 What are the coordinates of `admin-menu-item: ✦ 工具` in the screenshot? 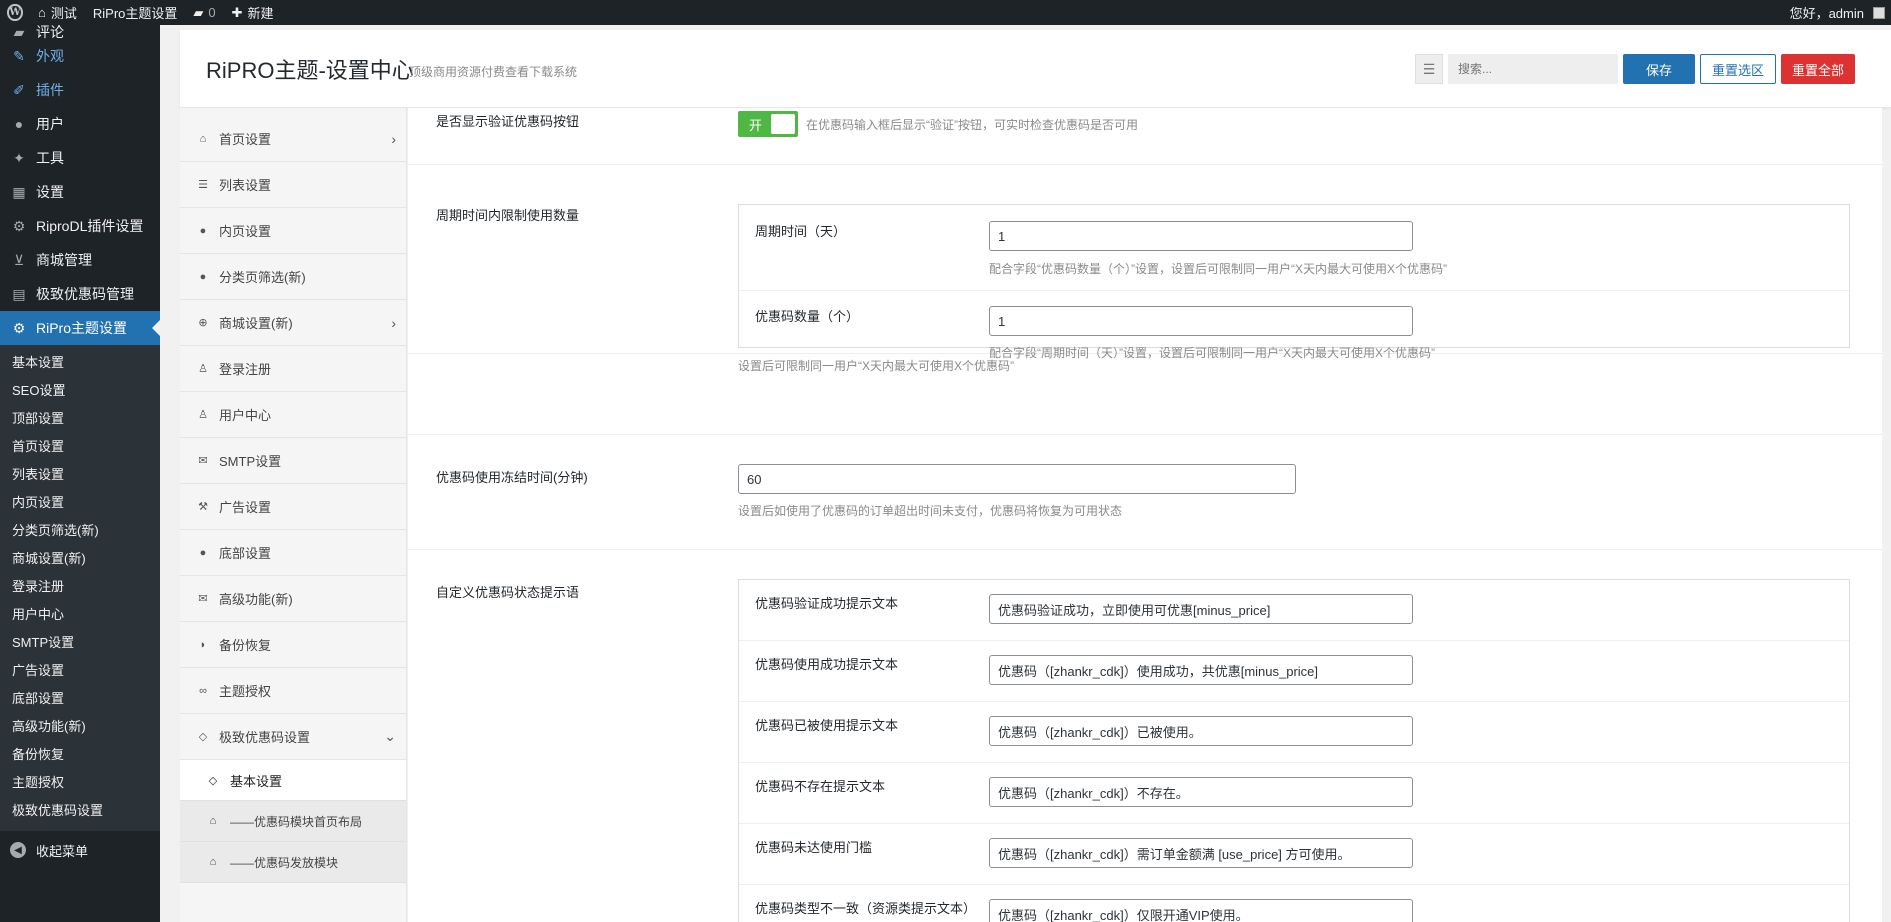 It's located at (80, 158).